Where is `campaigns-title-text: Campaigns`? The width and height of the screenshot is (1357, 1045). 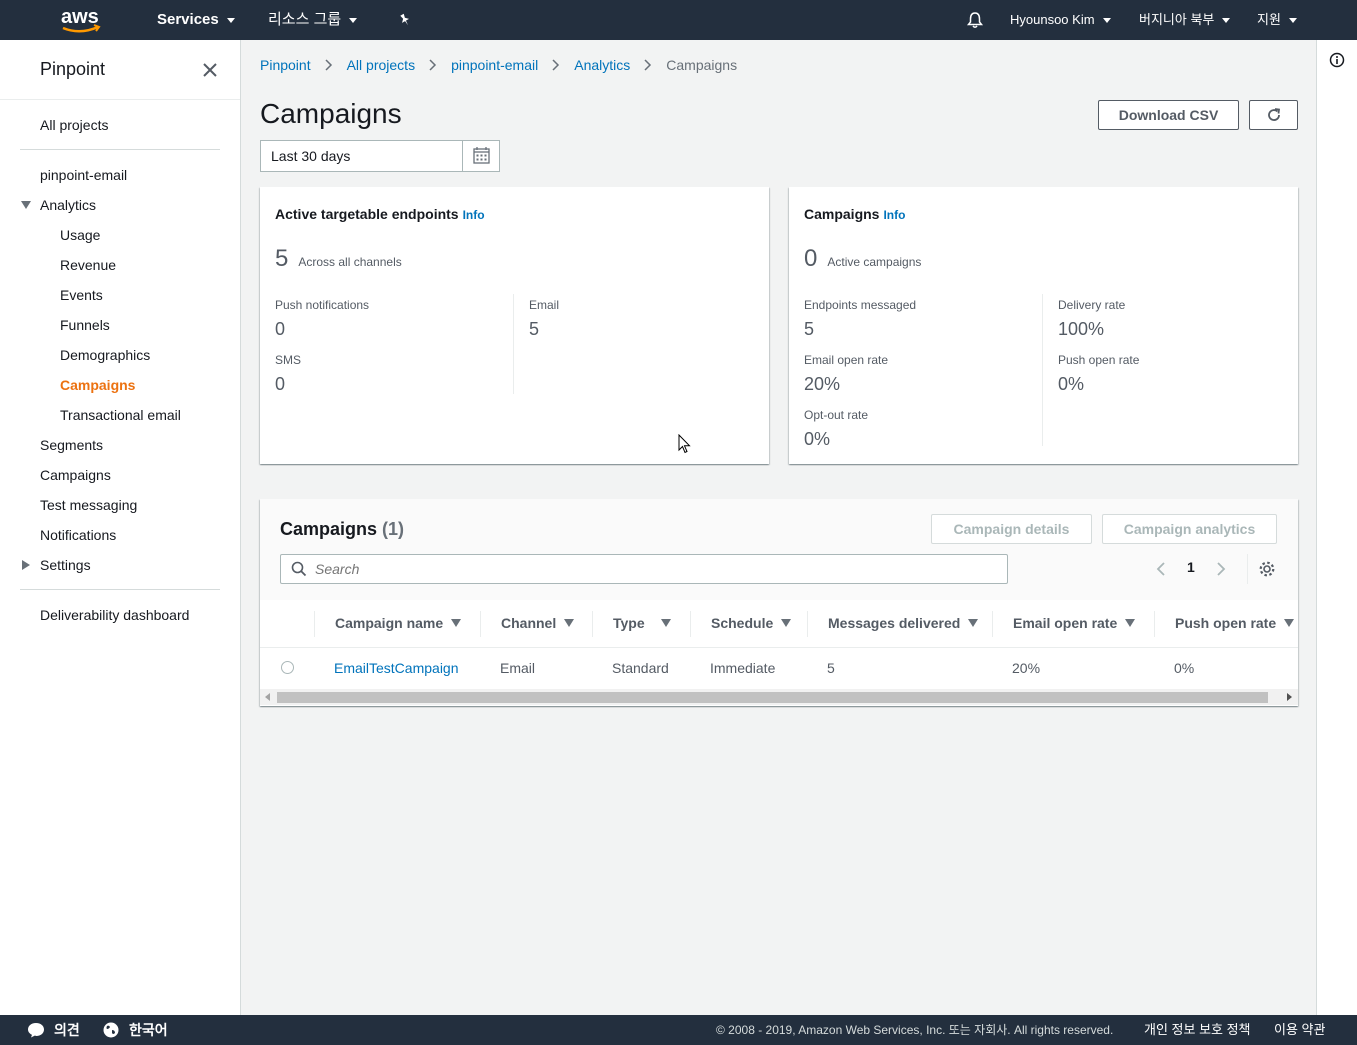 campaigns-title-text: Campaigns is located at coordinates (842, 214).